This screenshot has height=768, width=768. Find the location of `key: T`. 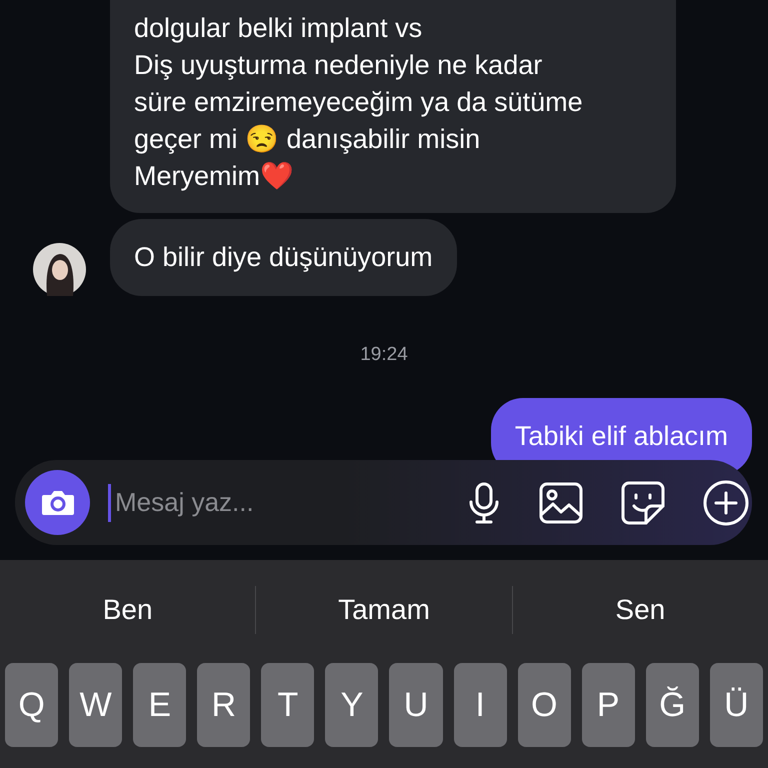

key: T is located at coordinates (287, 705).